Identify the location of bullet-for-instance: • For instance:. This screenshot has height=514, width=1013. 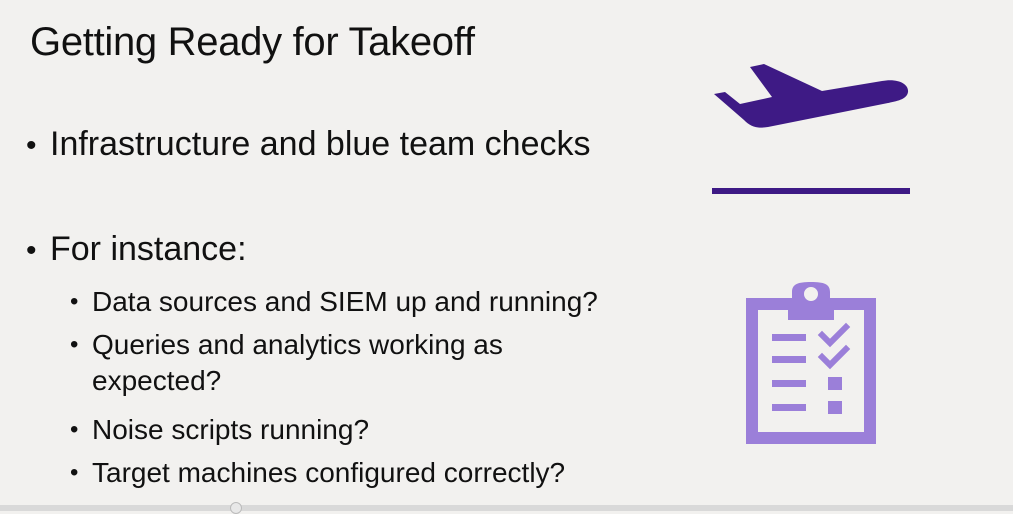
(136, 249).